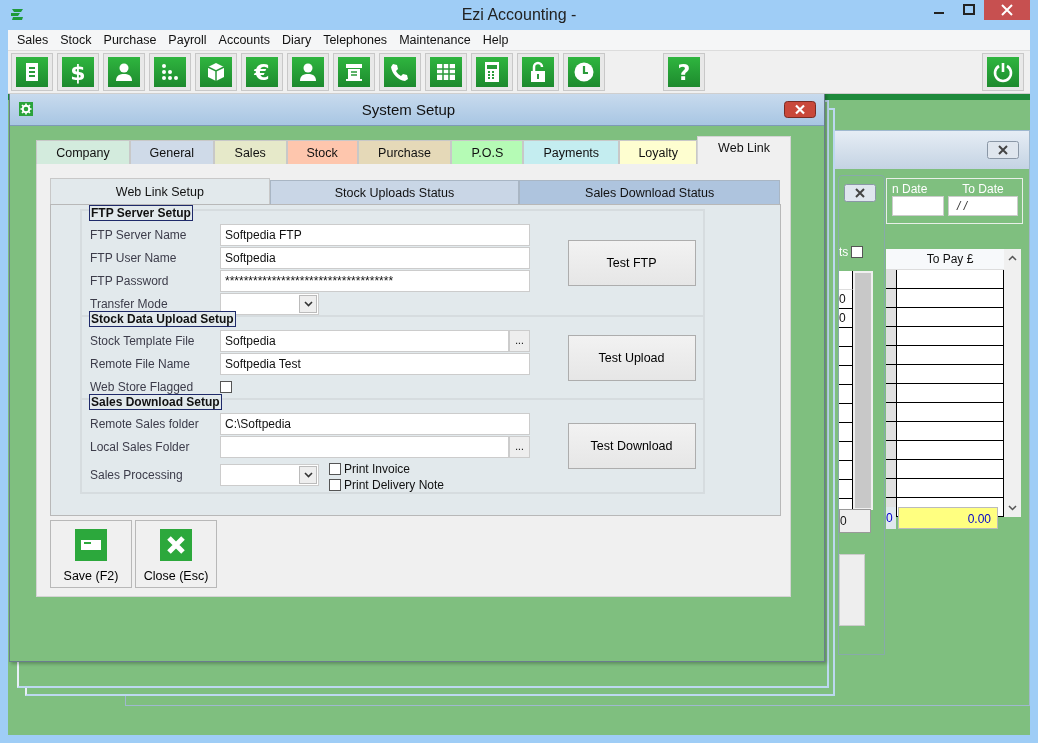 This screenshot has height=743, width=1038. I want to click on field-label: FTP User Name, so click(134, 257).